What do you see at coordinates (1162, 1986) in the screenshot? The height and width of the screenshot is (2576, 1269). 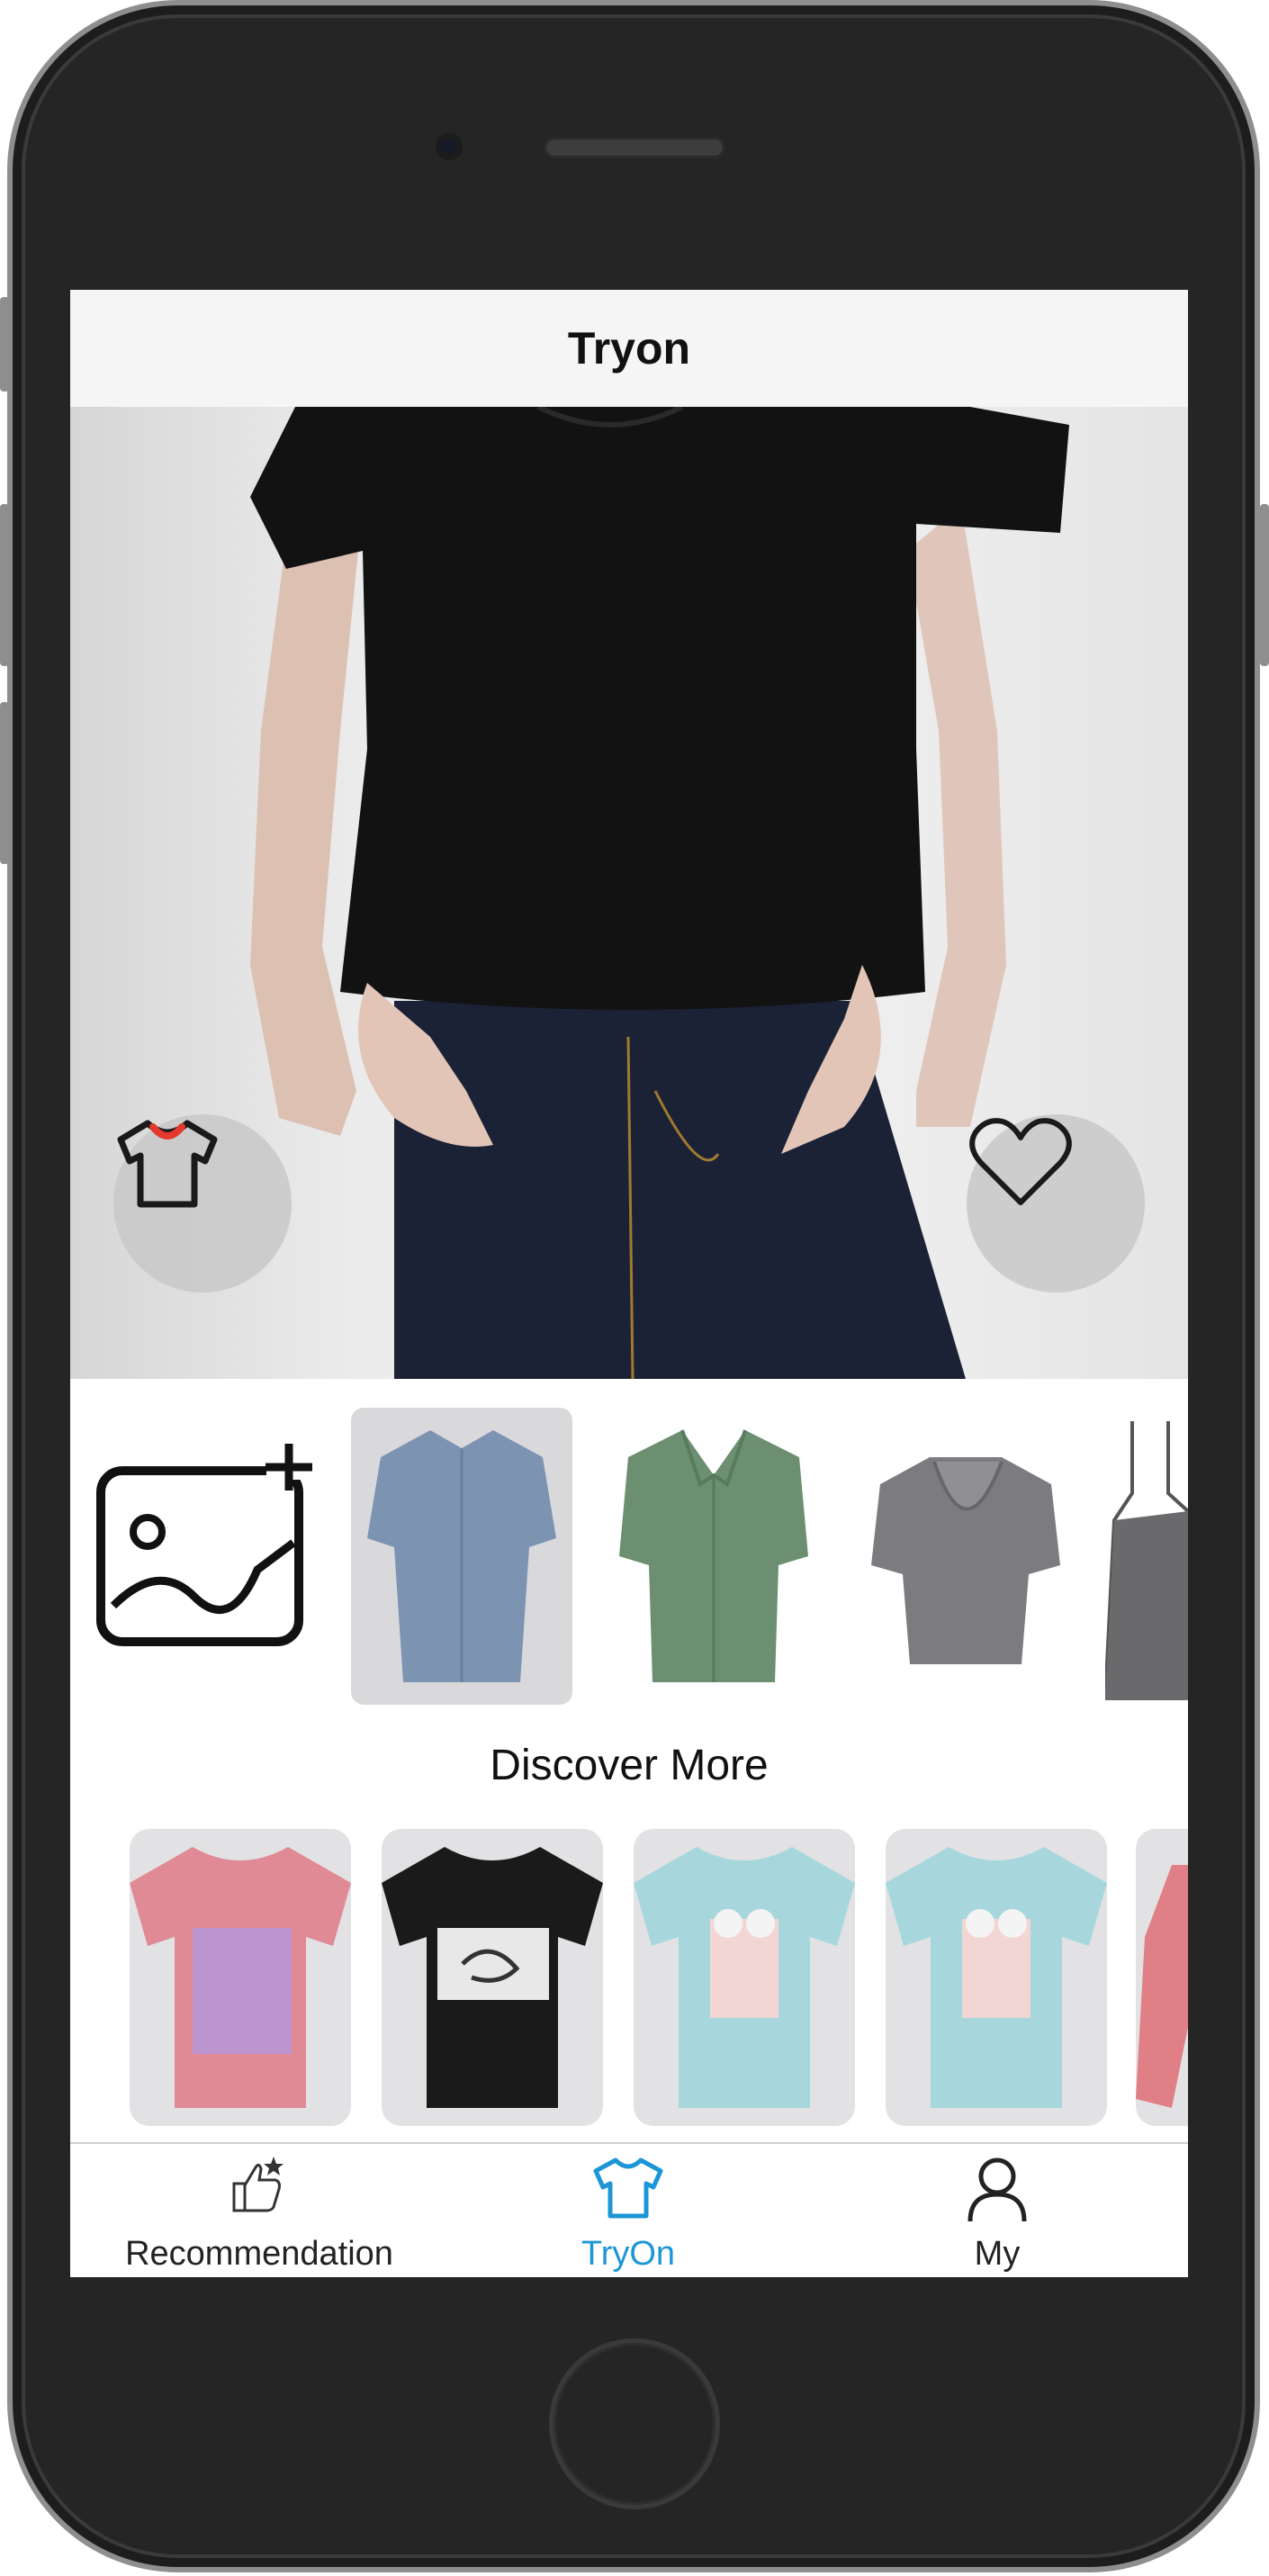 I see `garment-thumbnail` at bounding box center [1162, 1986].